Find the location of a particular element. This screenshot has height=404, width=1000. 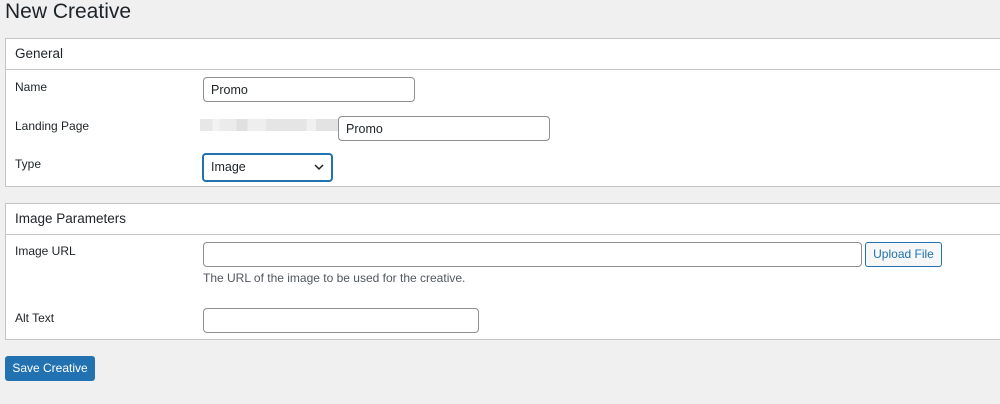

upload-file-button: Upload File is located at coordinates (903, 254).